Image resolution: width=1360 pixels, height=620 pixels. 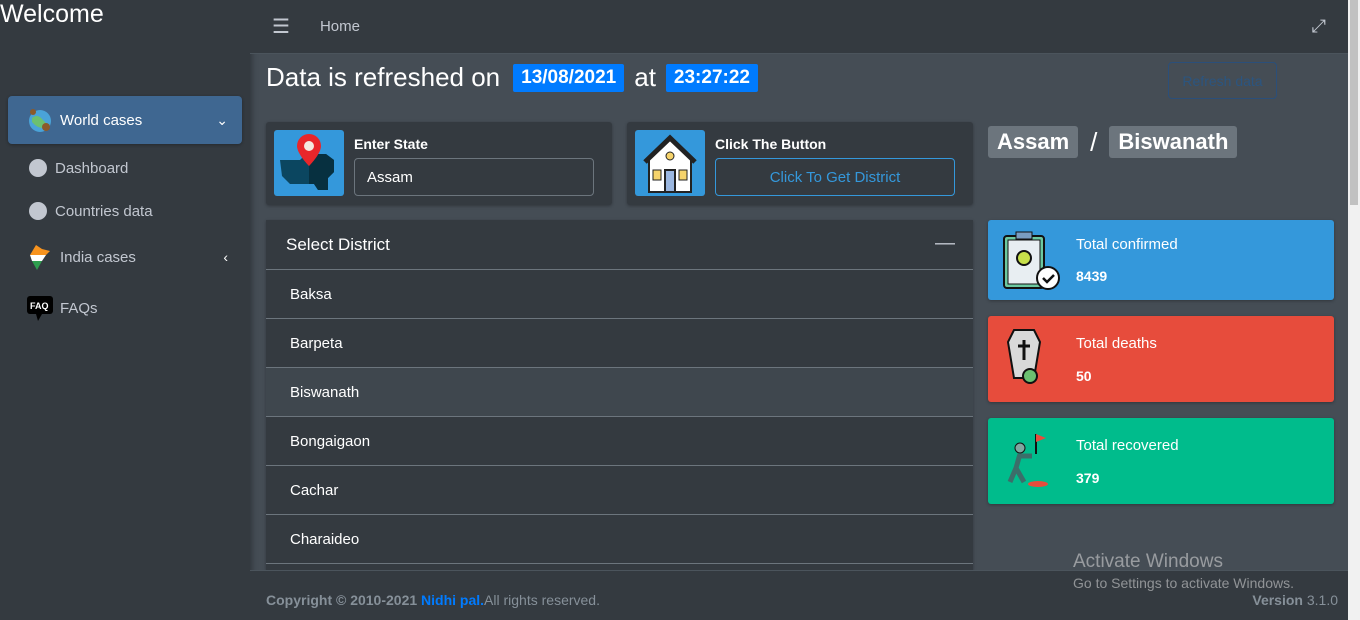 I want to click on sidebar-item-label: FAQs, so click(x=79, y=308).